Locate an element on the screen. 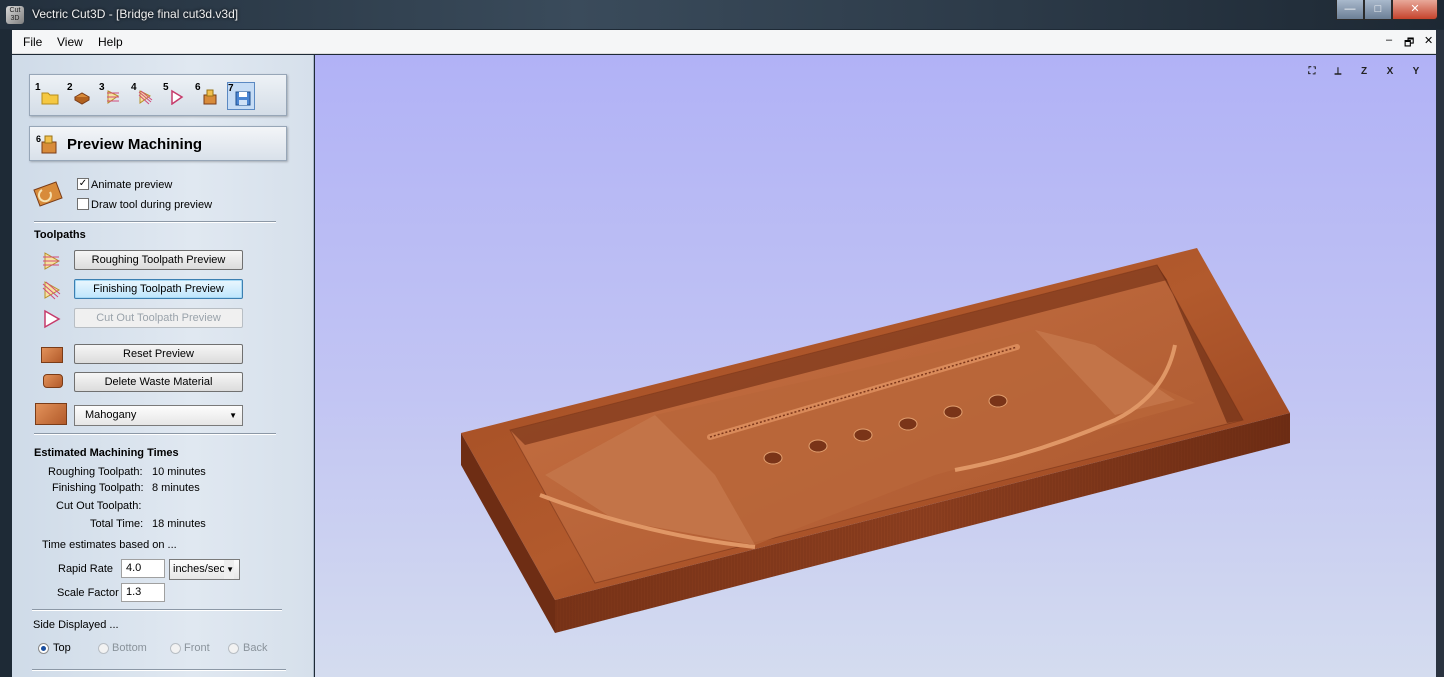 This screenshot has width=1444, height=677. side-bottom-radio is located at coordinates (103, 648).